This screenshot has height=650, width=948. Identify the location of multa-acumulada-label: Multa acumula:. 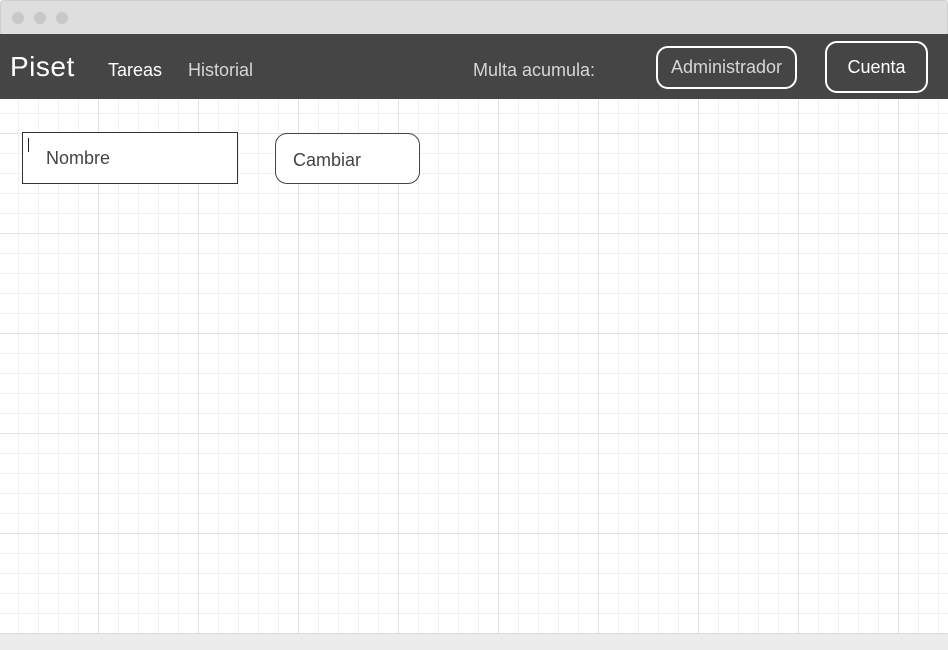
(534, 70).